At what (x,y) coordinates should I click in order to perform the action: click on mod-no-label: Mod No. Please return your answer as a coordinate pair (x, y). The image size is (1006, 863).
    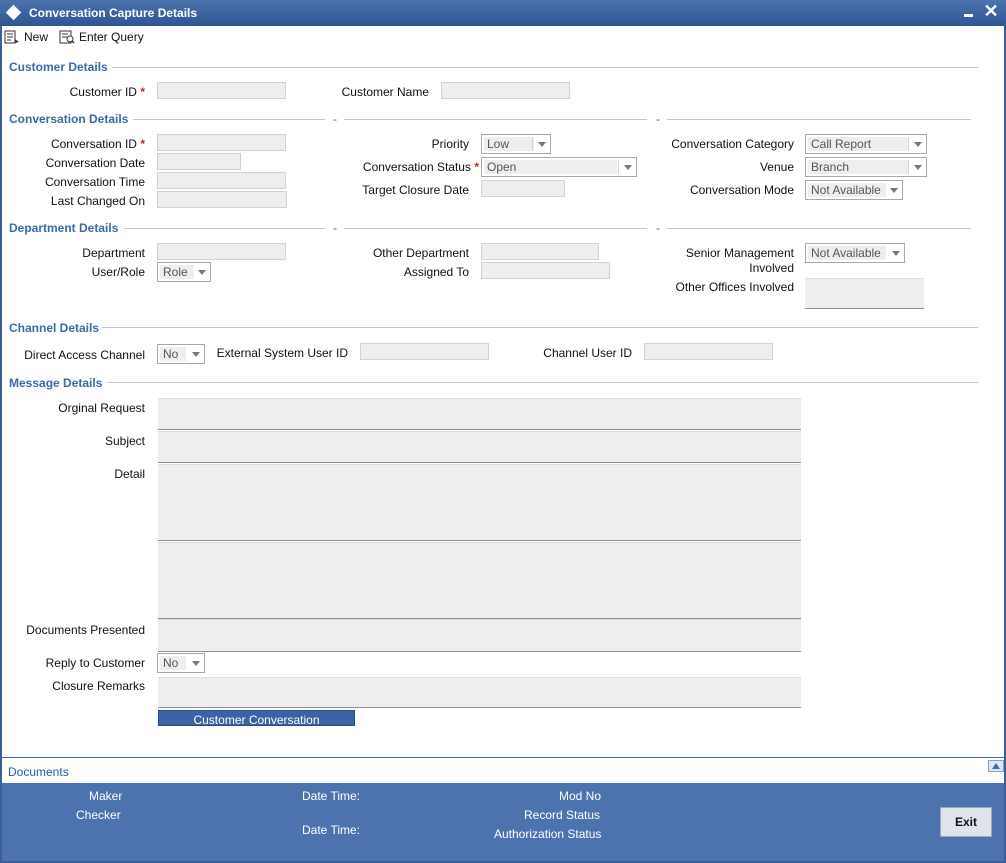
    Looking at the image, I should click on (580, 796).